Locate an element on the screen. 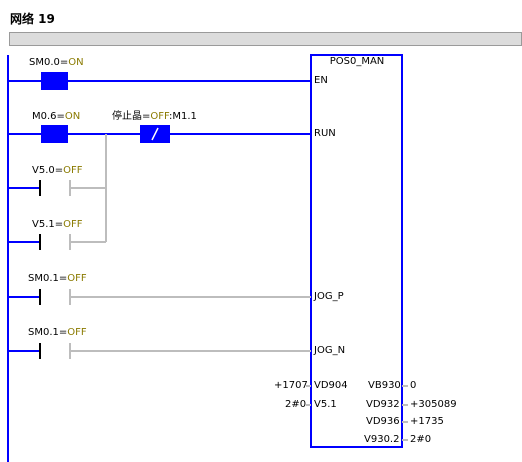 The height and width of the screenshot is (462, 522). contact-label-sm0-1-a: SM0.1=OFF is located at coordinates (57, 278).